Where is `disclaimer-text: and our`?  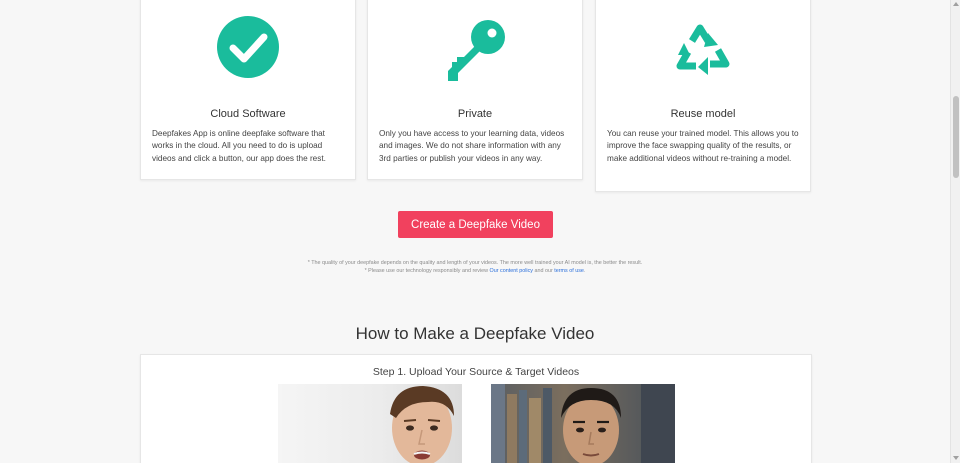
disclaimer-text: and our is located at coordinates (543, 271).